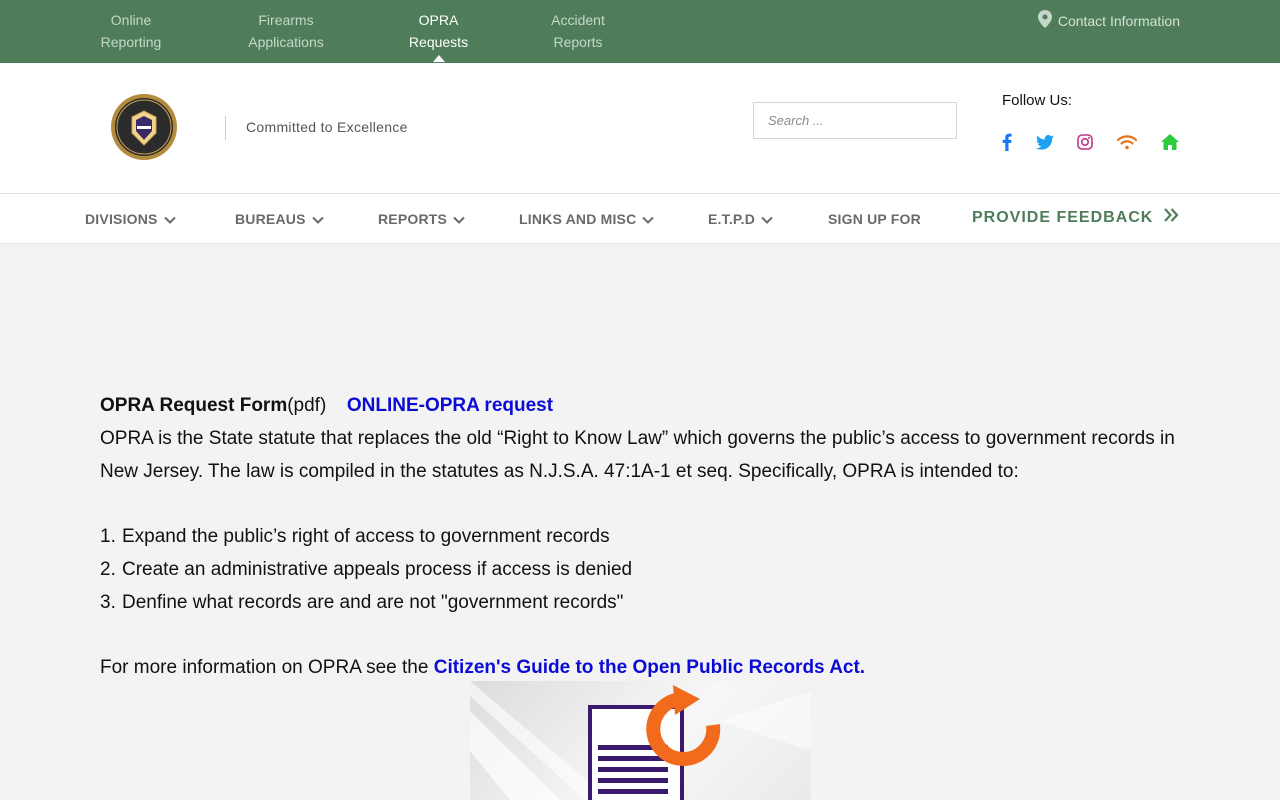  What do you see at coordinates (1045, 142) in the screenshot?
I see `twitter-icon` at bounding box center [1045, 142].